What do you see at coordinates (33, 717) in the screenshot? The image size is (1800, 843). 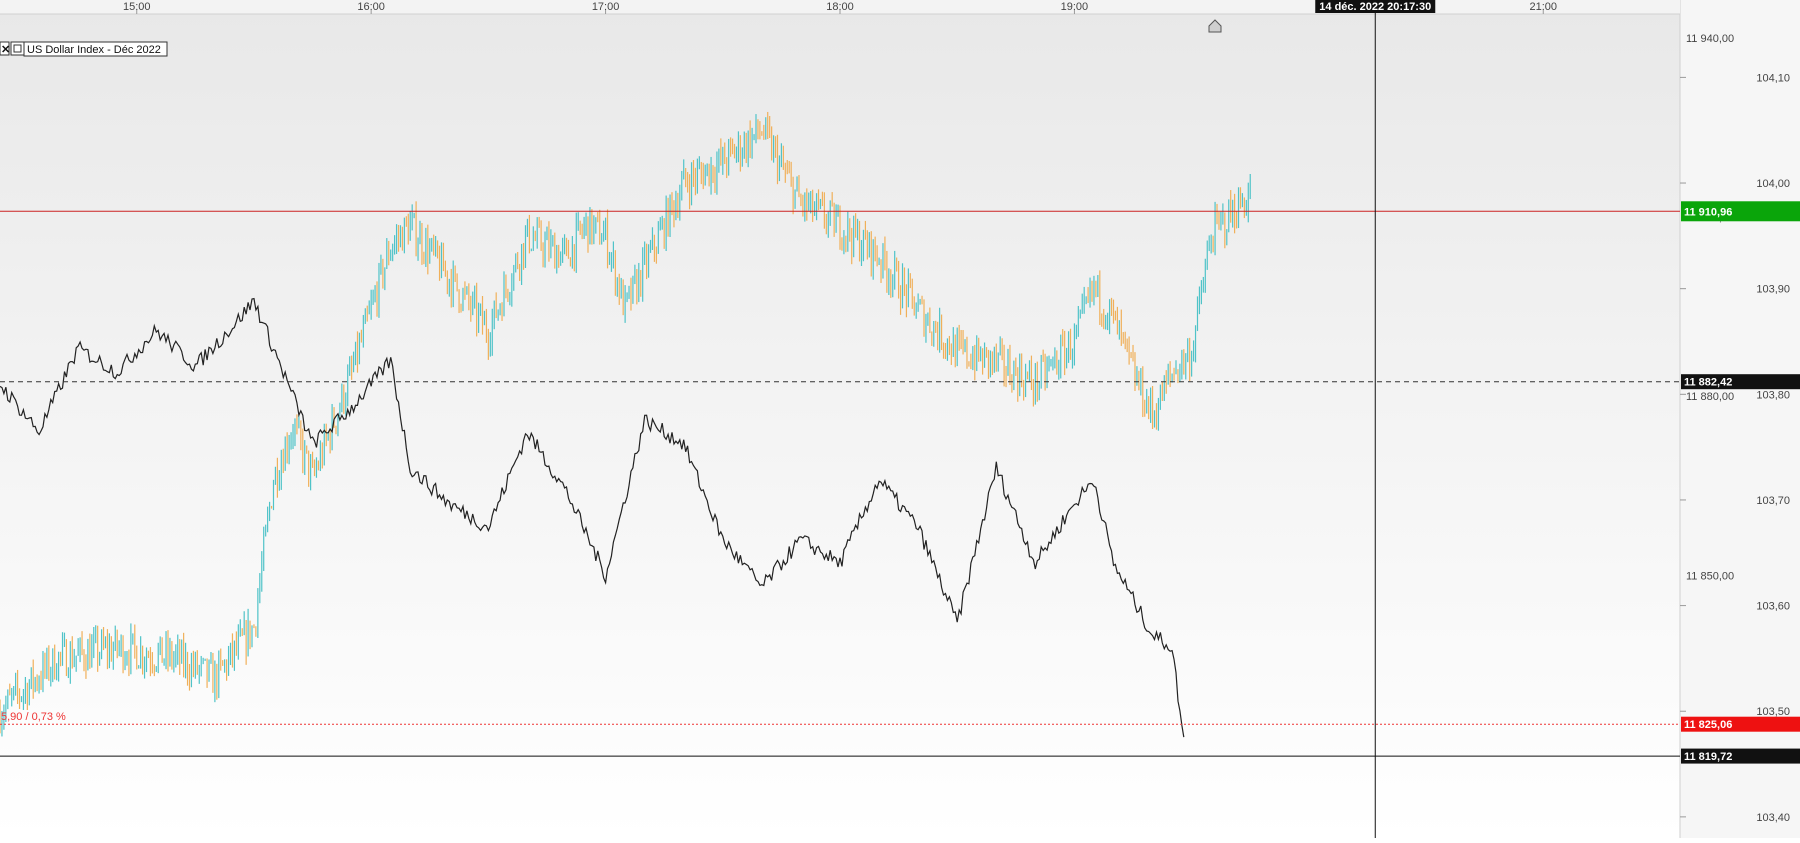 I see `level-annotation: 5,90 / 0,73 %` at bounding box center [33, 717].